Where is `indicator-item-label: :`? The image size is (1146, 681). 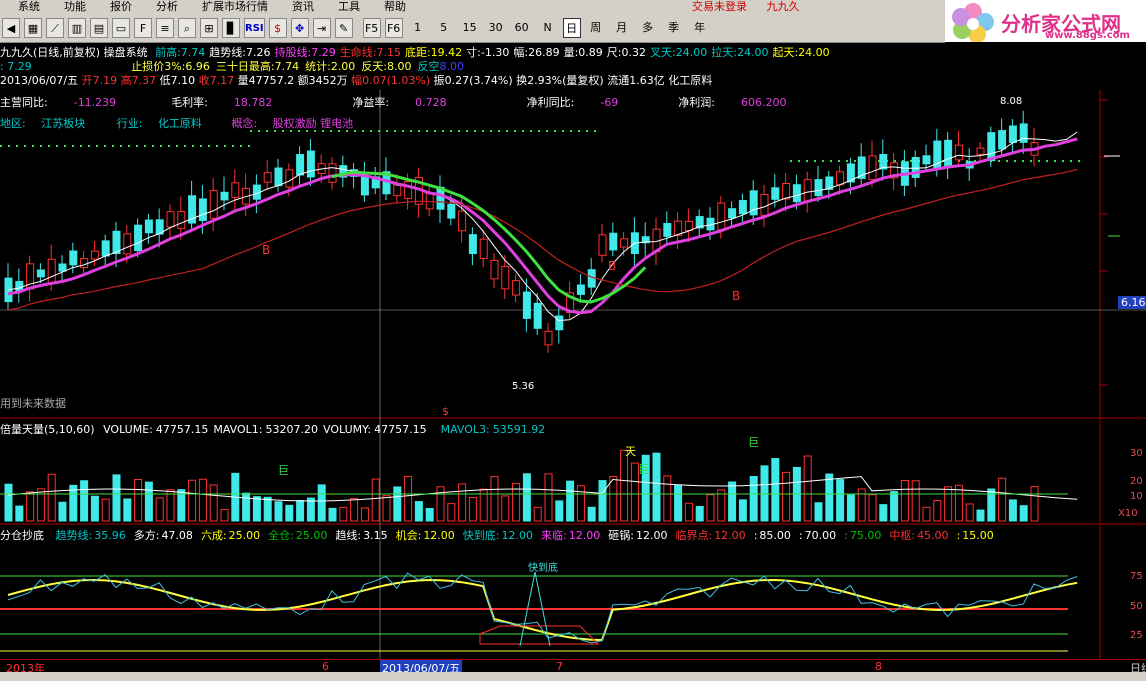 indicator-item-label: : is located at coordinates (755, 535).